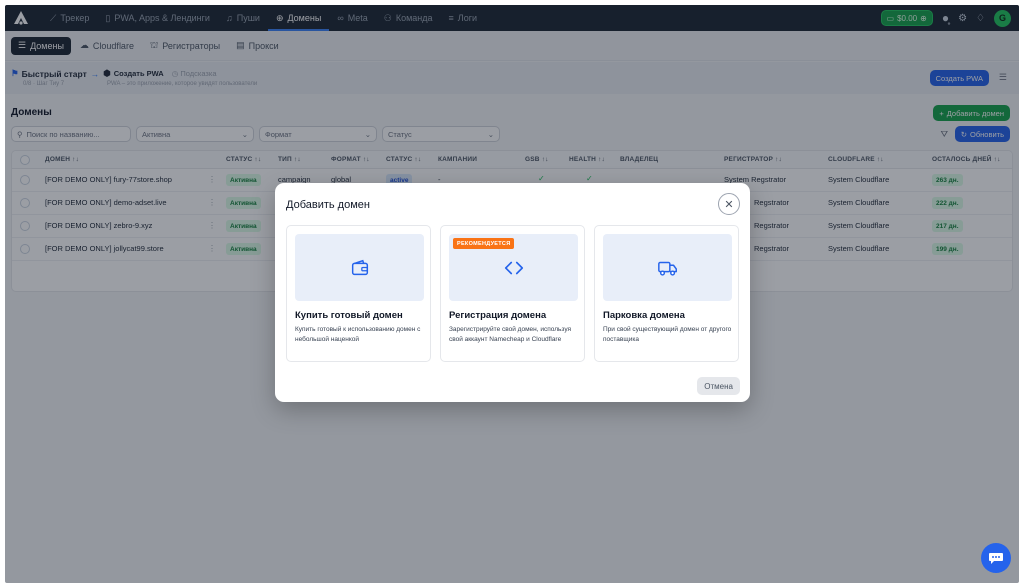  Describe the element at coordinates (328, 205) in the screenshot. I see `modal-title: Добавить домен` at that location.